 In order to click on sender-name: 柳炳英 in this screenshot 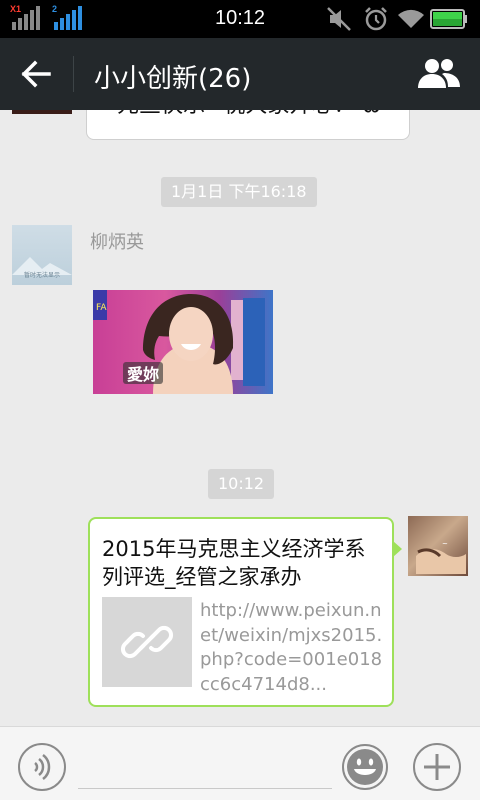, I will do `click(117, 242)`.